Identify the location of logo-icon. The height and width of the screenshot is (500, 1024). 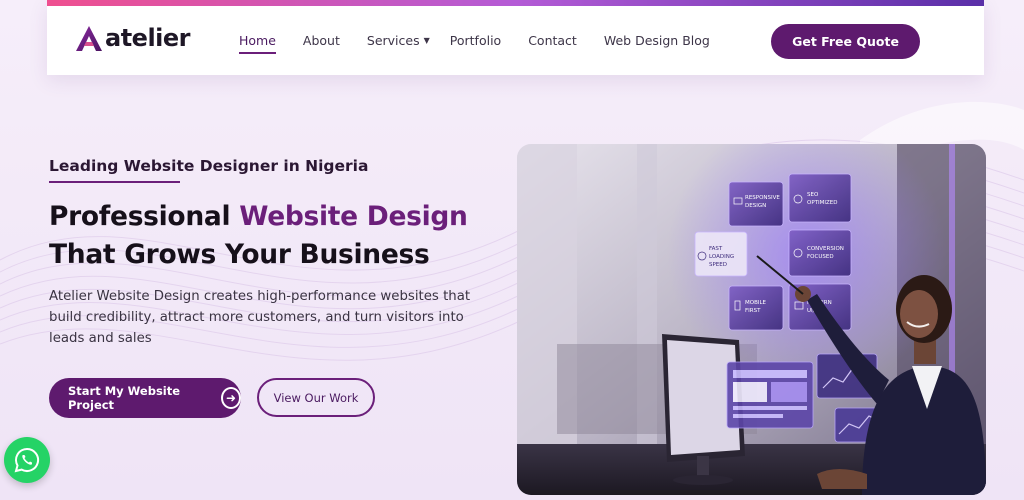
(89, 38).